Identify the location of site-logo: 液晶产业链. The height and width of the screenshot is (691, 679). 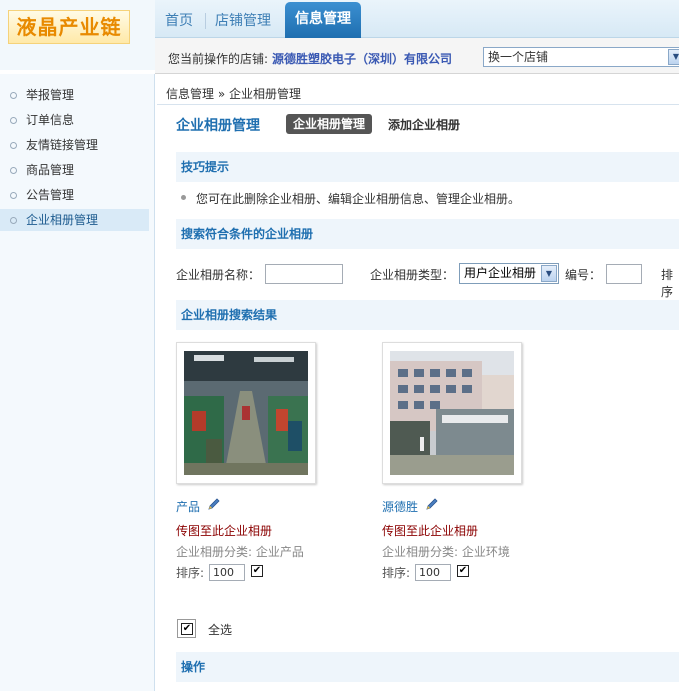
(69, 27).